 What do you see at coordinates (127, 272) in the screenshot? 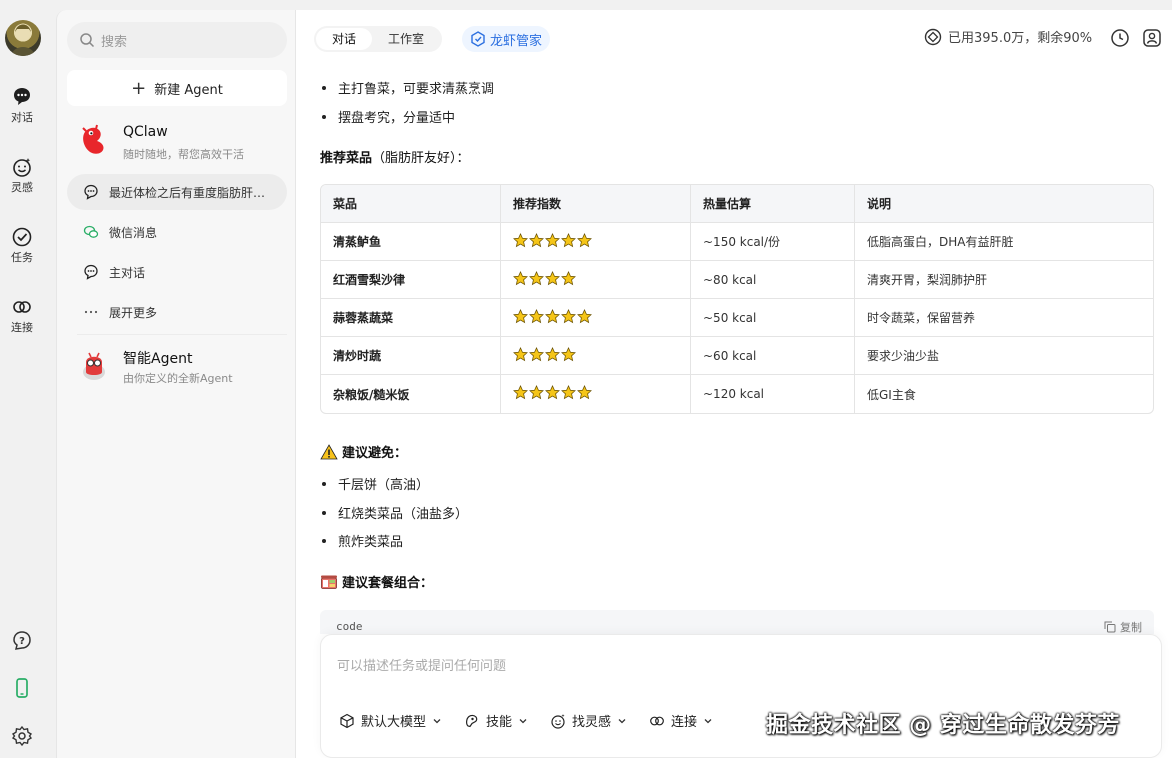
I see `sidebar-item-main-chat-label: 主对话` at bounding box center [127, 272].